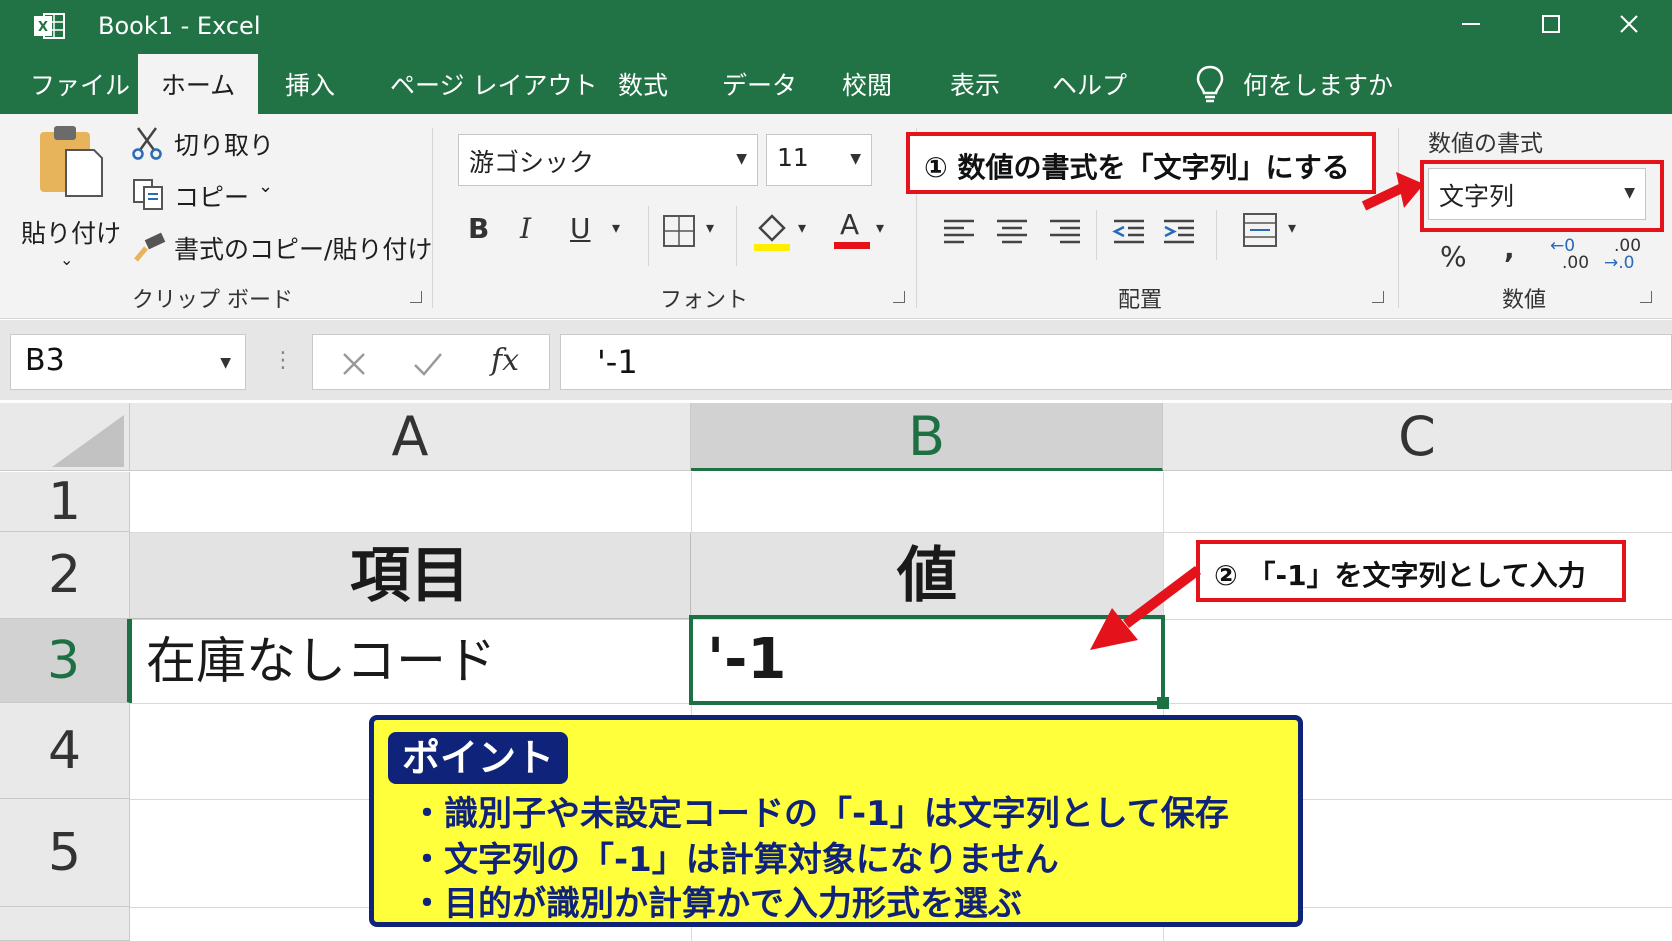  What do you see at coordinates (428, 364) in the screenshot?
I see `enter-check-icon` at bounding box center [428, 364].